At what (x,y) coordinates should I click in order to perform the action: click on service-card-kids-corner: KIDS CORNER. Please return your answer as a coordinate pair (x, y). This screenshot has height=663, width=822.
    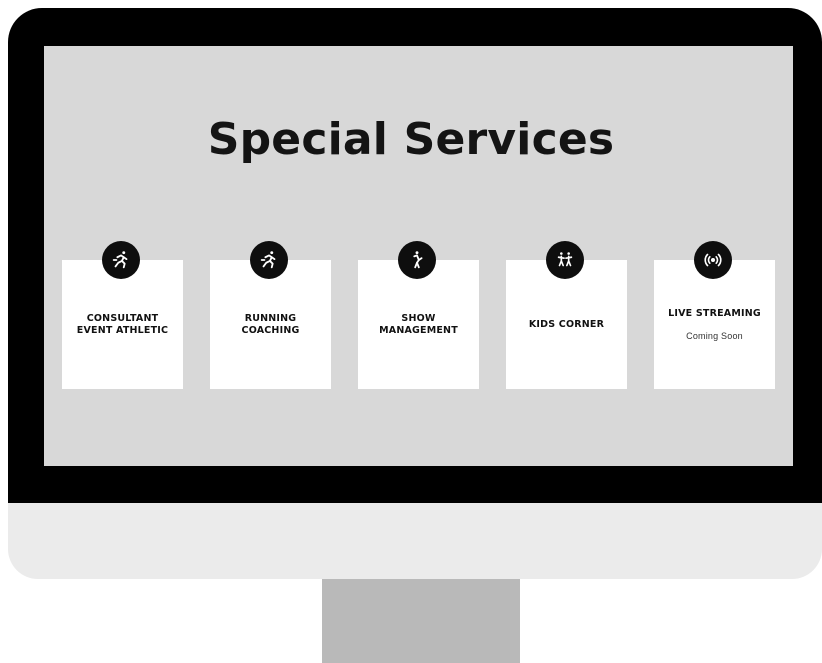
    Looking at the image, I should click on (566, 315).